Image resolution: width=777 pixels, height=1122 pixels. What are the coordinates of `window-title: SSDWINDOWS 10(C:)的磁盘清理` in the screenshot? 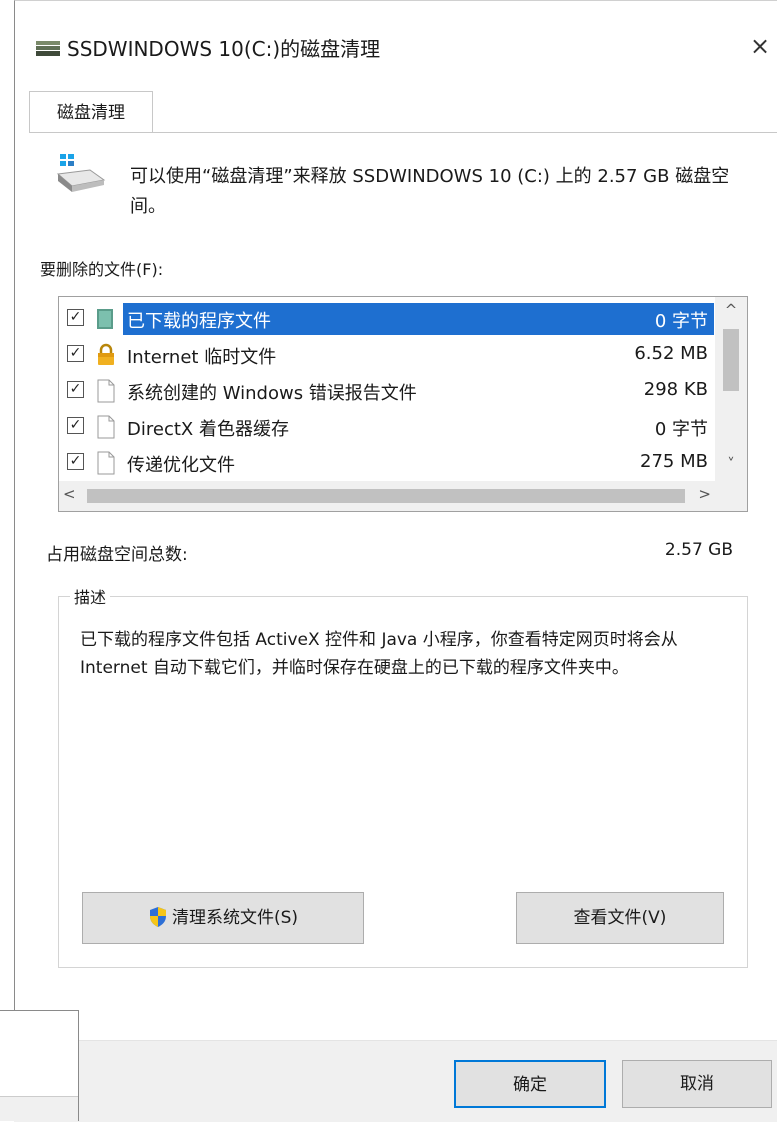 It's located at (224, 49).